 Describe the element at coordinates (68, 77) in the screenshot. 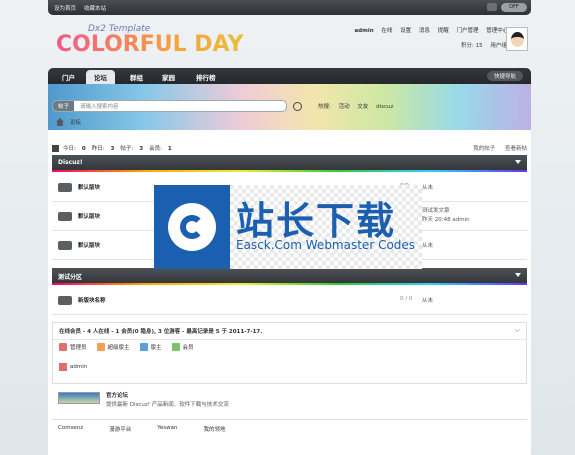

I see `tab-portal: 门户` at that location.